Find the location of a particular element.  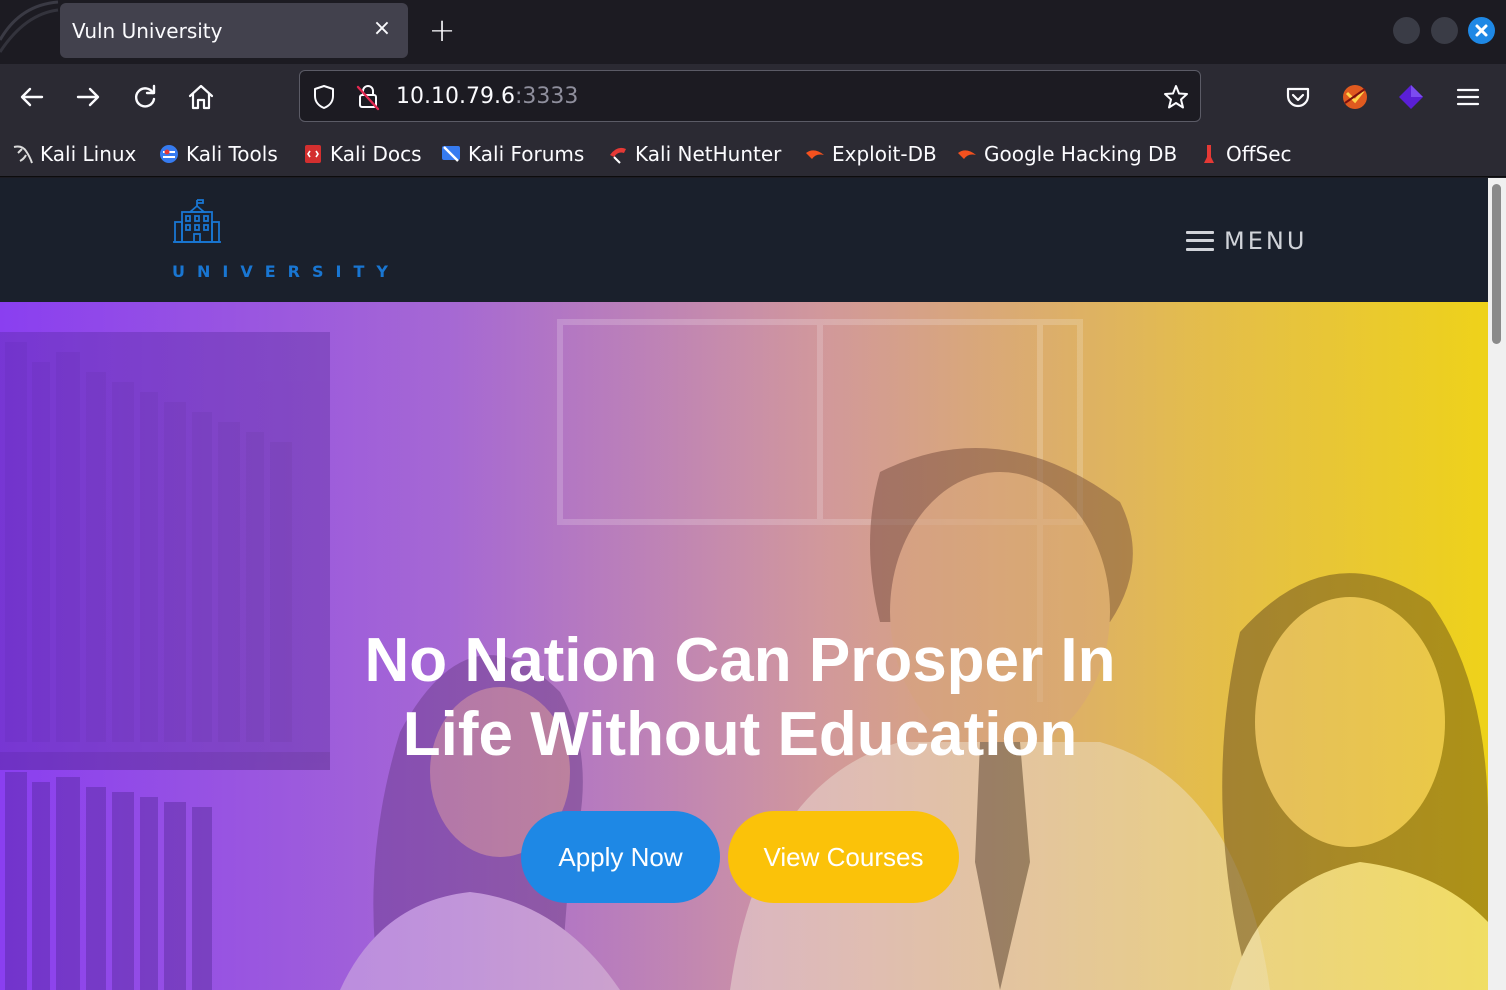

window-maximize-button is located at coordinates (1444, 30).